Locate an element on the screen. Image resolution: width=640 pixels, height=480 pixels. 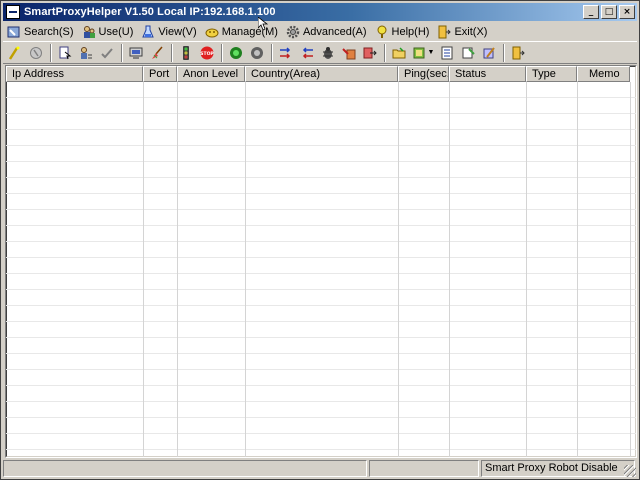
column-header-ip-address: Ip Address is located at coordinates (74, 74).